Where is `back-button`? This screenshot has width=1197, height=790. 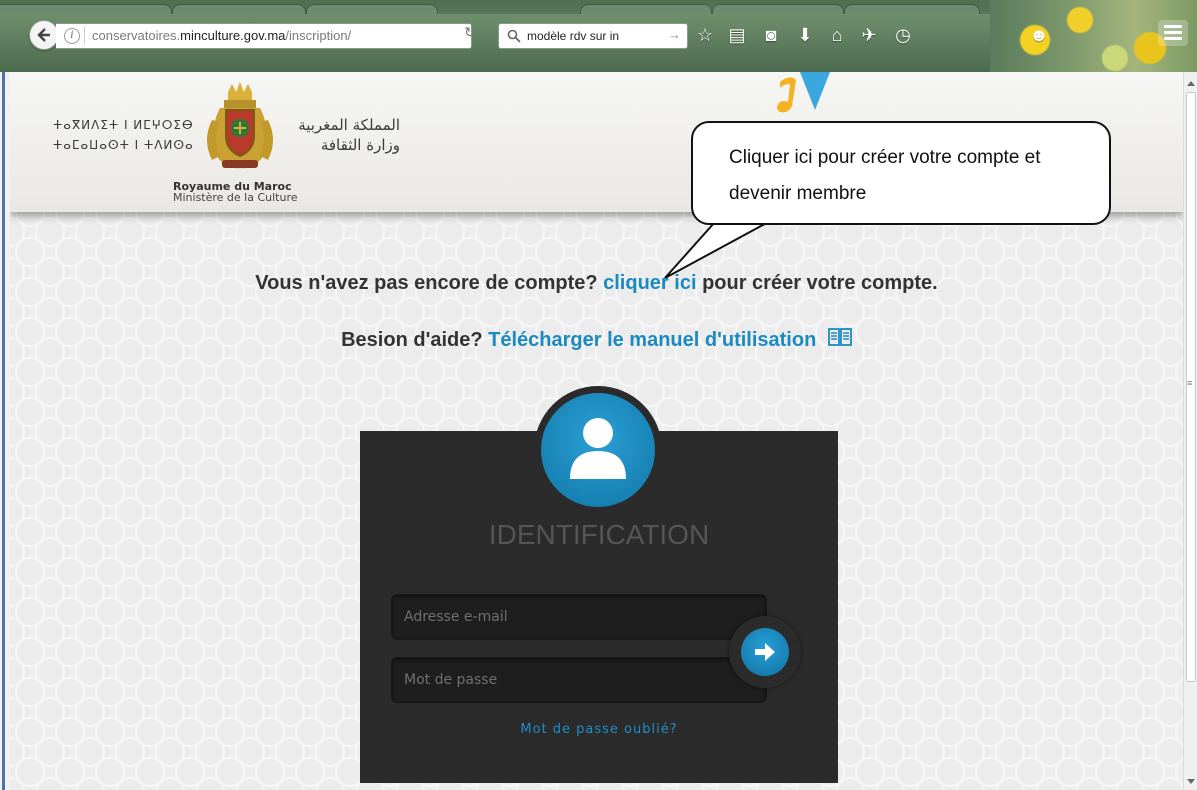 back-button is located at coordinates (44, 35).